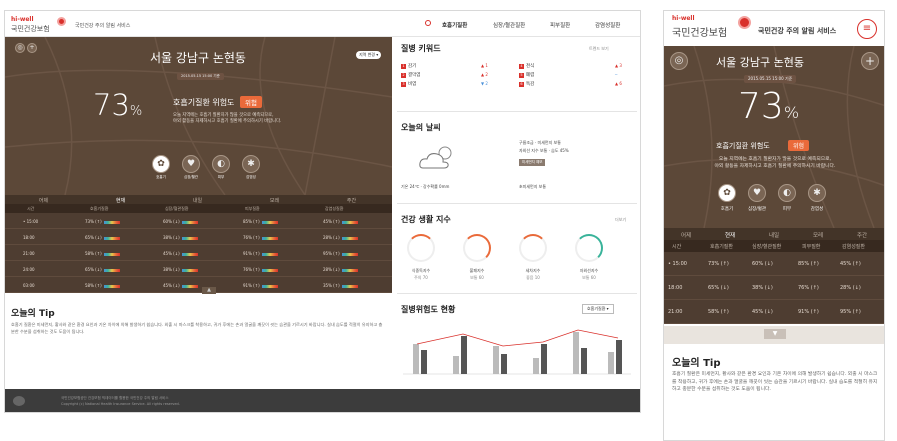 The height and width of the screenshot is (441, 897). I want to click on virus-icon: ✱, so click(251, 164).